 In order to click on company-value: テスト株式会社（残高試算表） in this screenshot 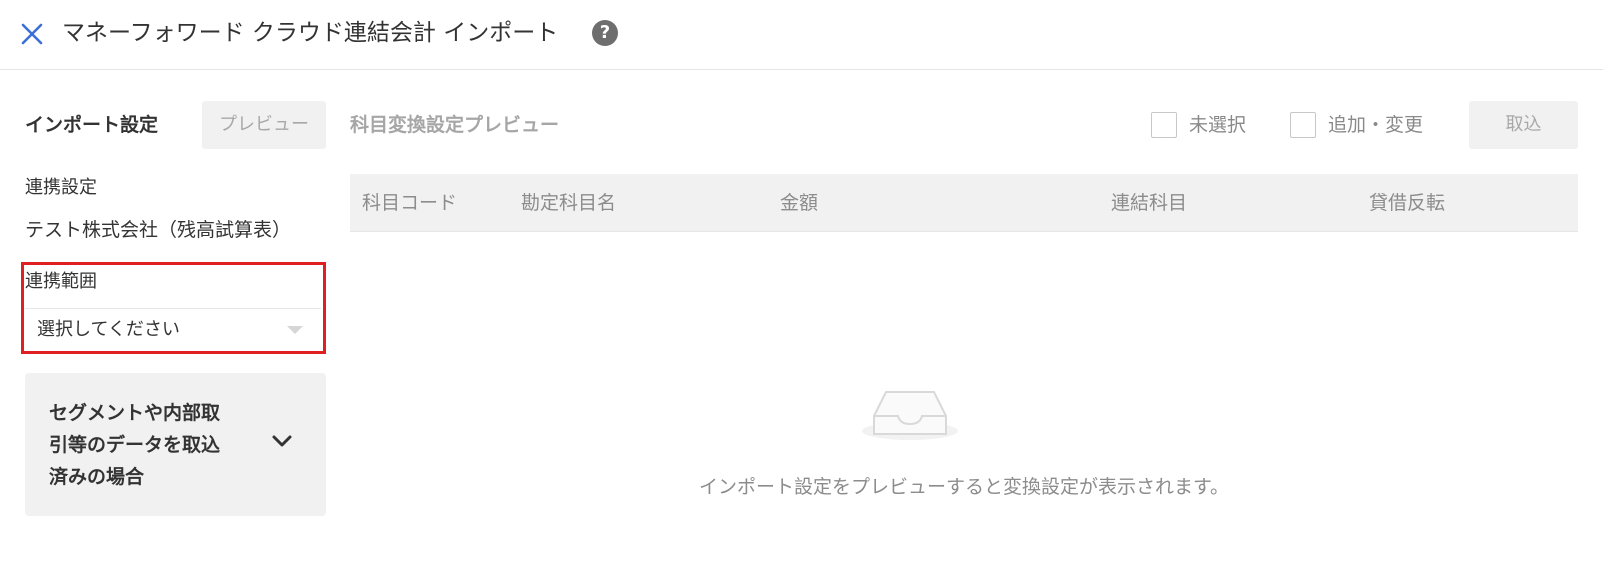, I will do `click(158, 230)`.